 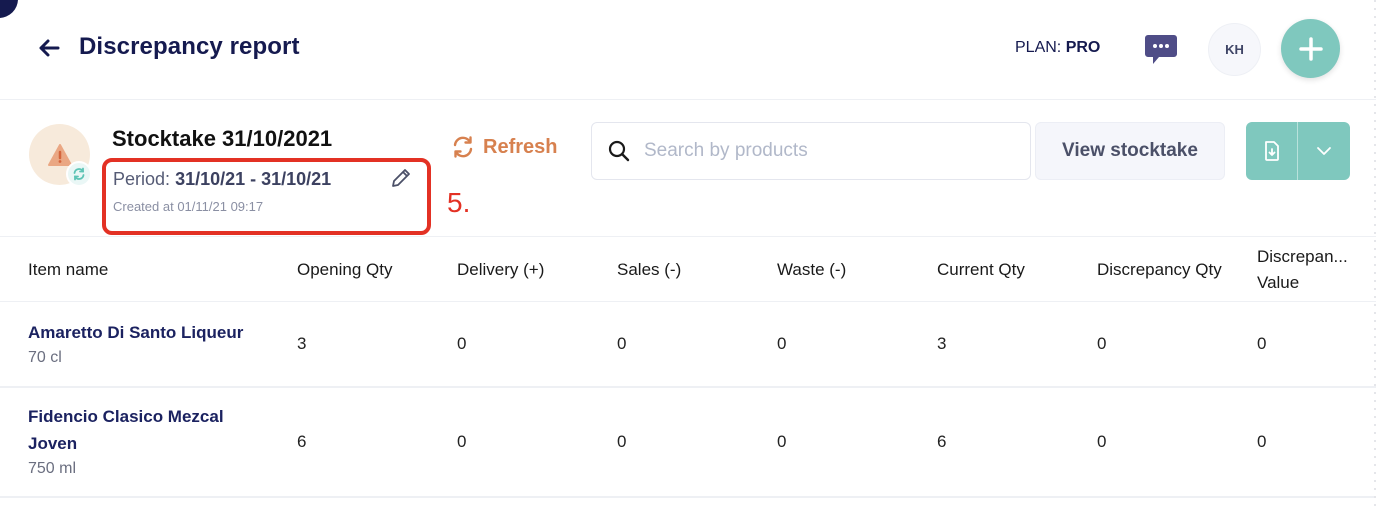 I want to click on refresh-button: Refresh, so click(x=504, y=147).